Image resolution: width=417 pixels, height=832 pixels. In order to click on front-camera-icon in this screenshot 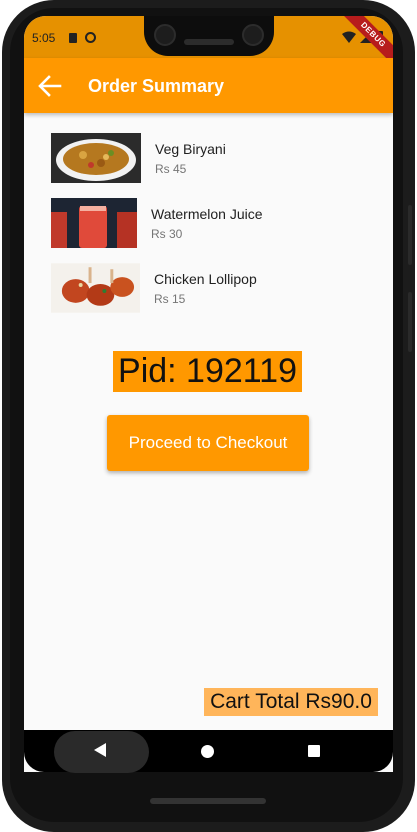, I will do `click(165, 35)`.